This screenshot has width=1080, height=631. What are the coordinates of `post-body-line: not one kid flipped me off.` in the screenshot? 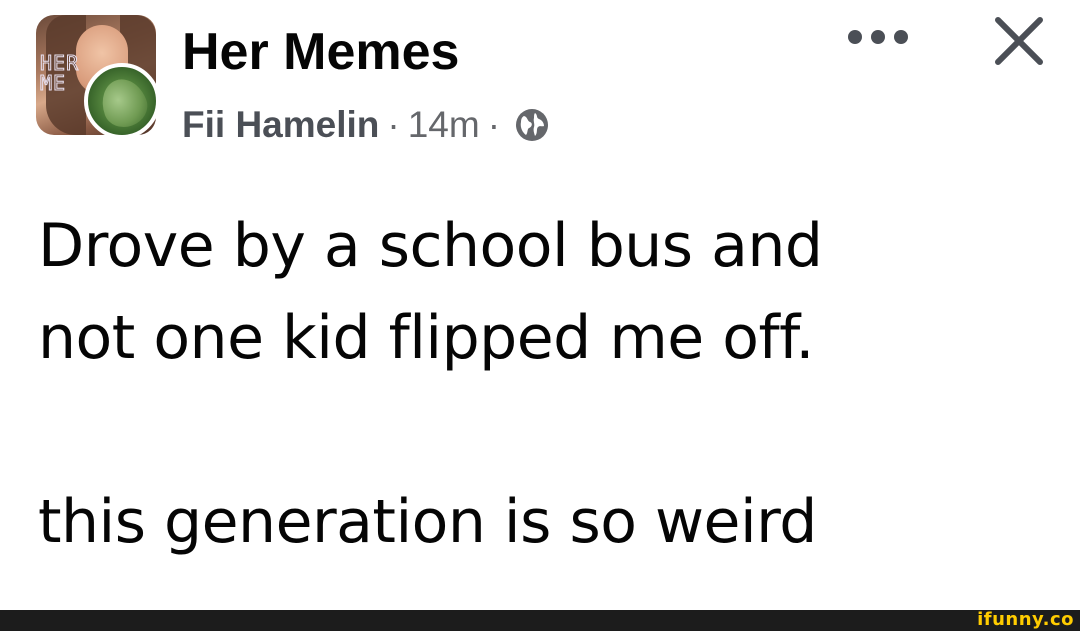 It's located at (426, 338).